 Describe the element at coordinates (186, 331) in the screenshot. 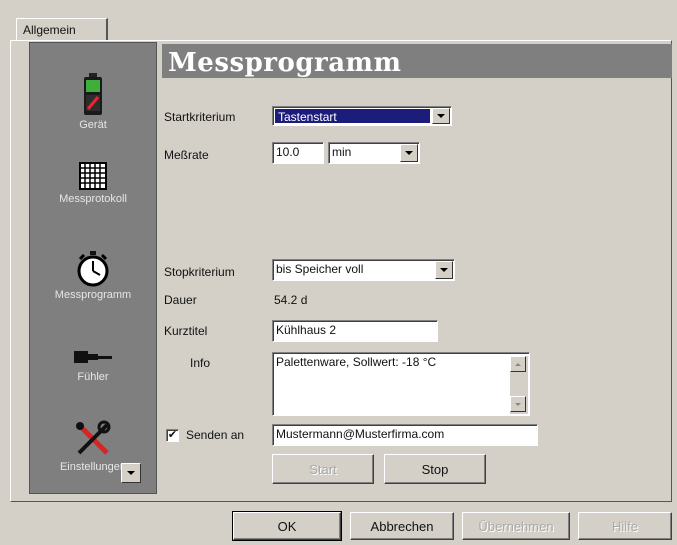

I see `kurztitel-label: Kurztitel` at that location.